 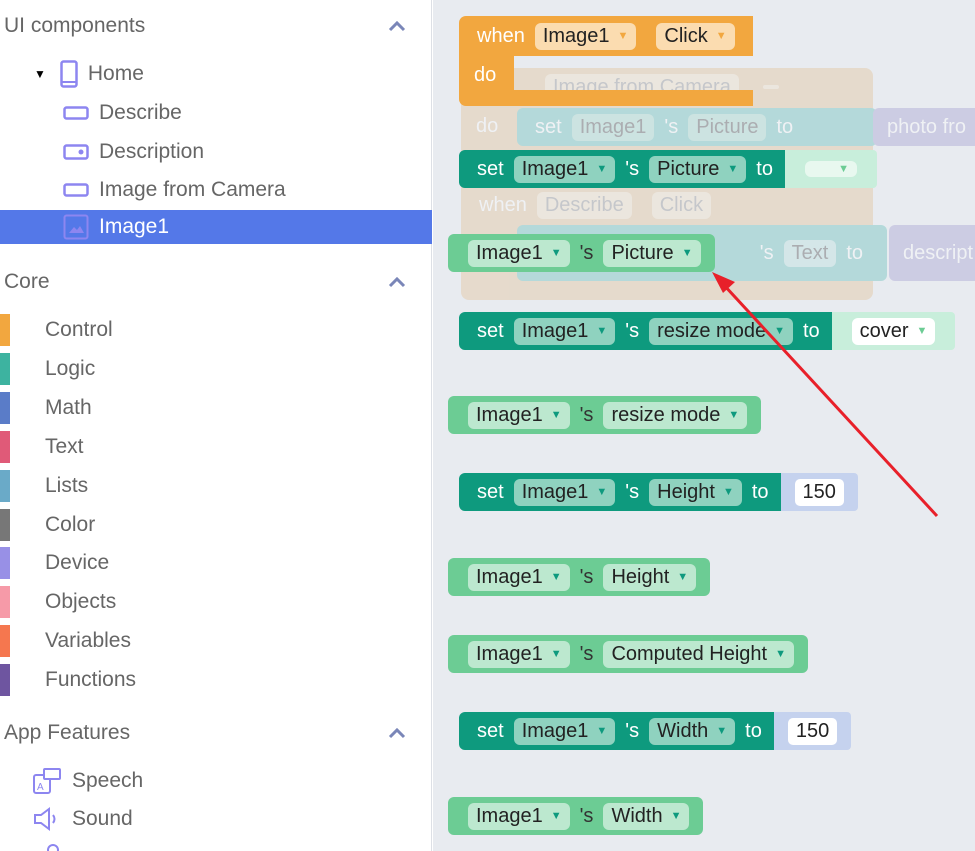 What do you see at coordinates (53, 847) in the screenshot?
I see `storage-icon` at bounding box center [53, 847].